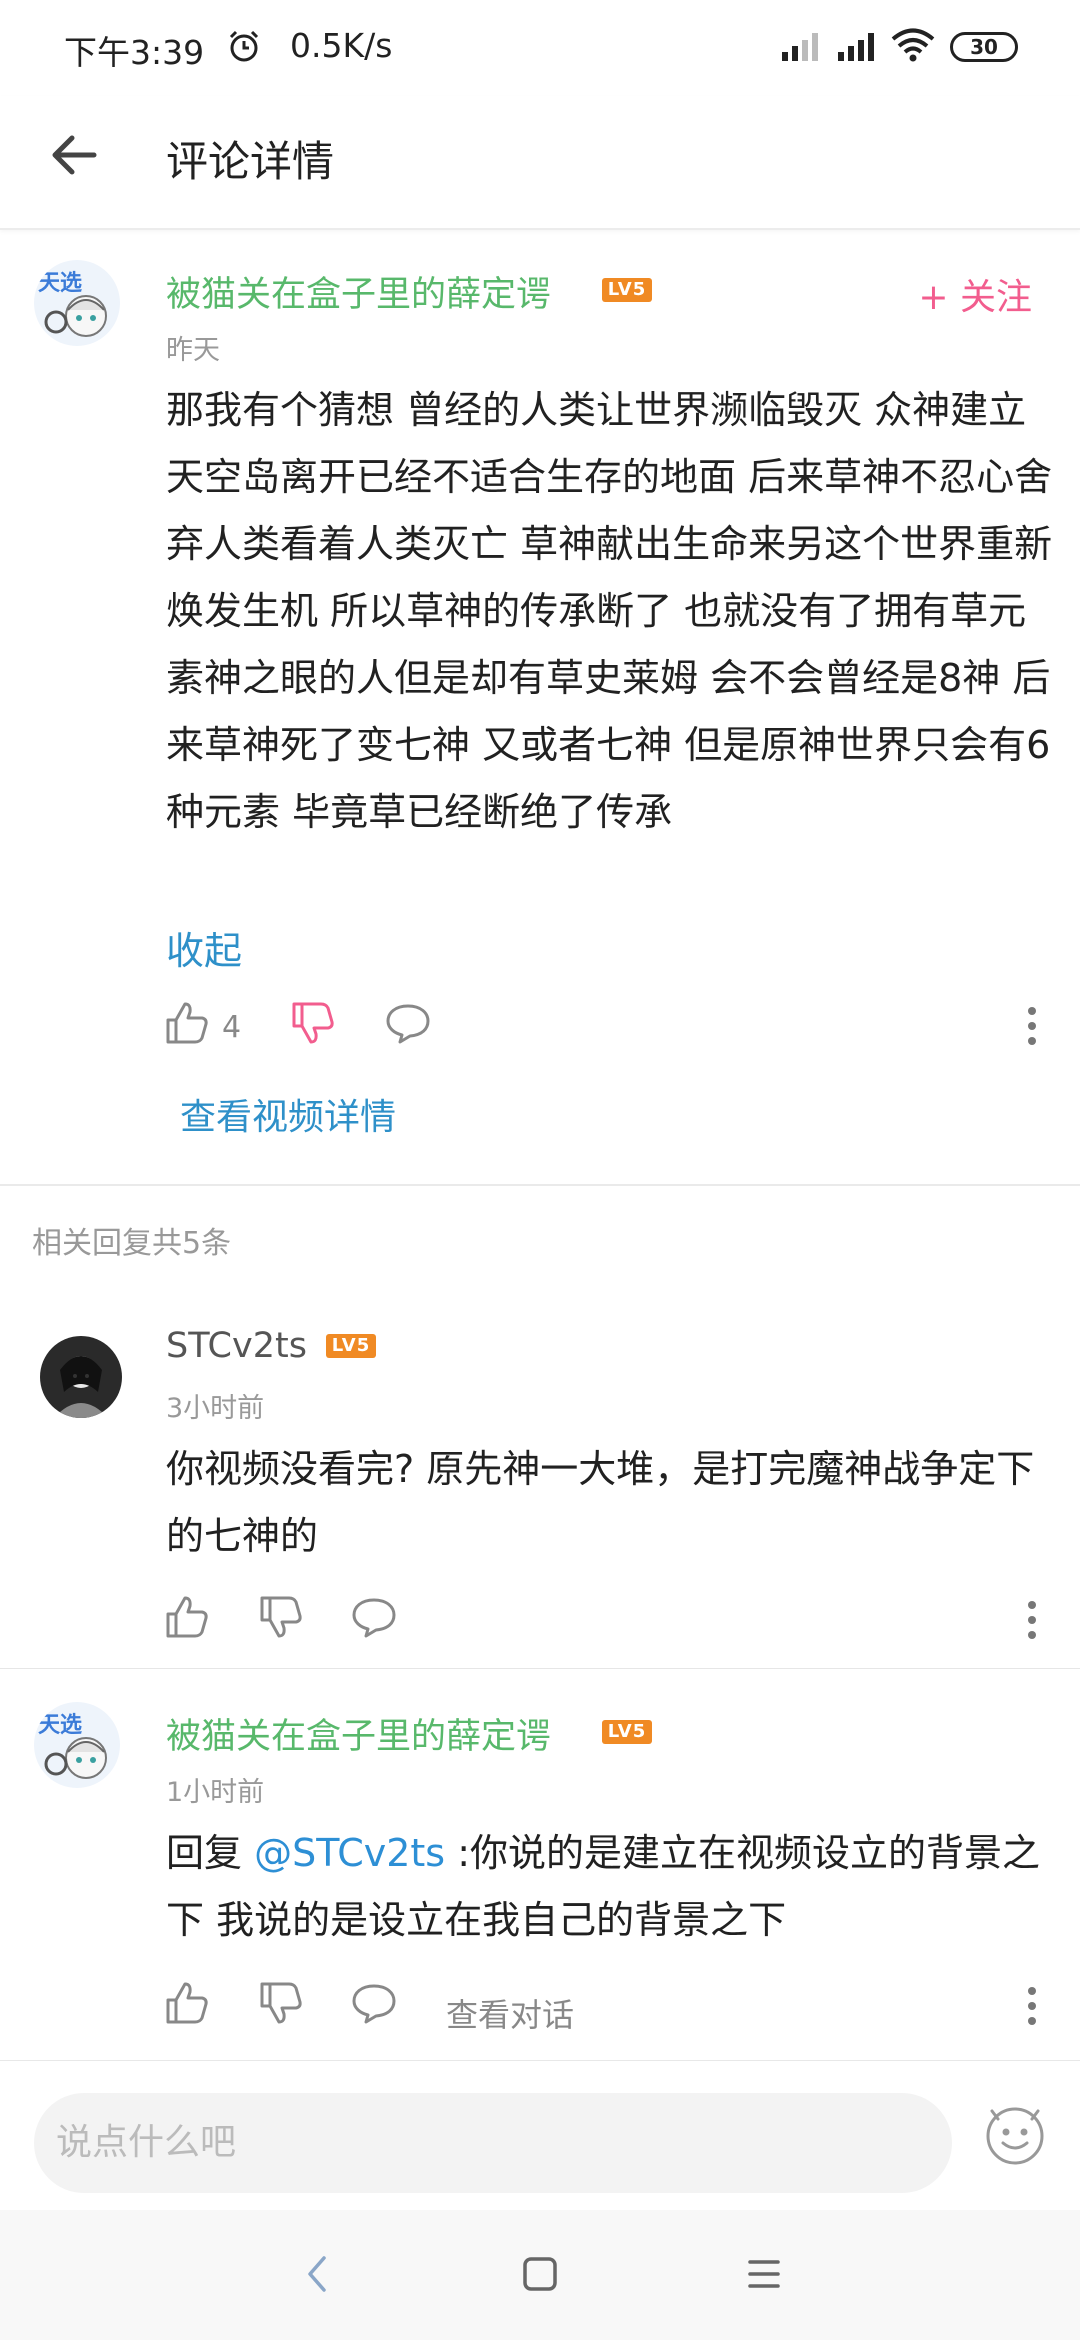 Image resolution: width=1080 pixels, height=2340 pixels. Describe the element at coordinates (244, 48) in the screenshot. I see `alarm-icon` at that location.